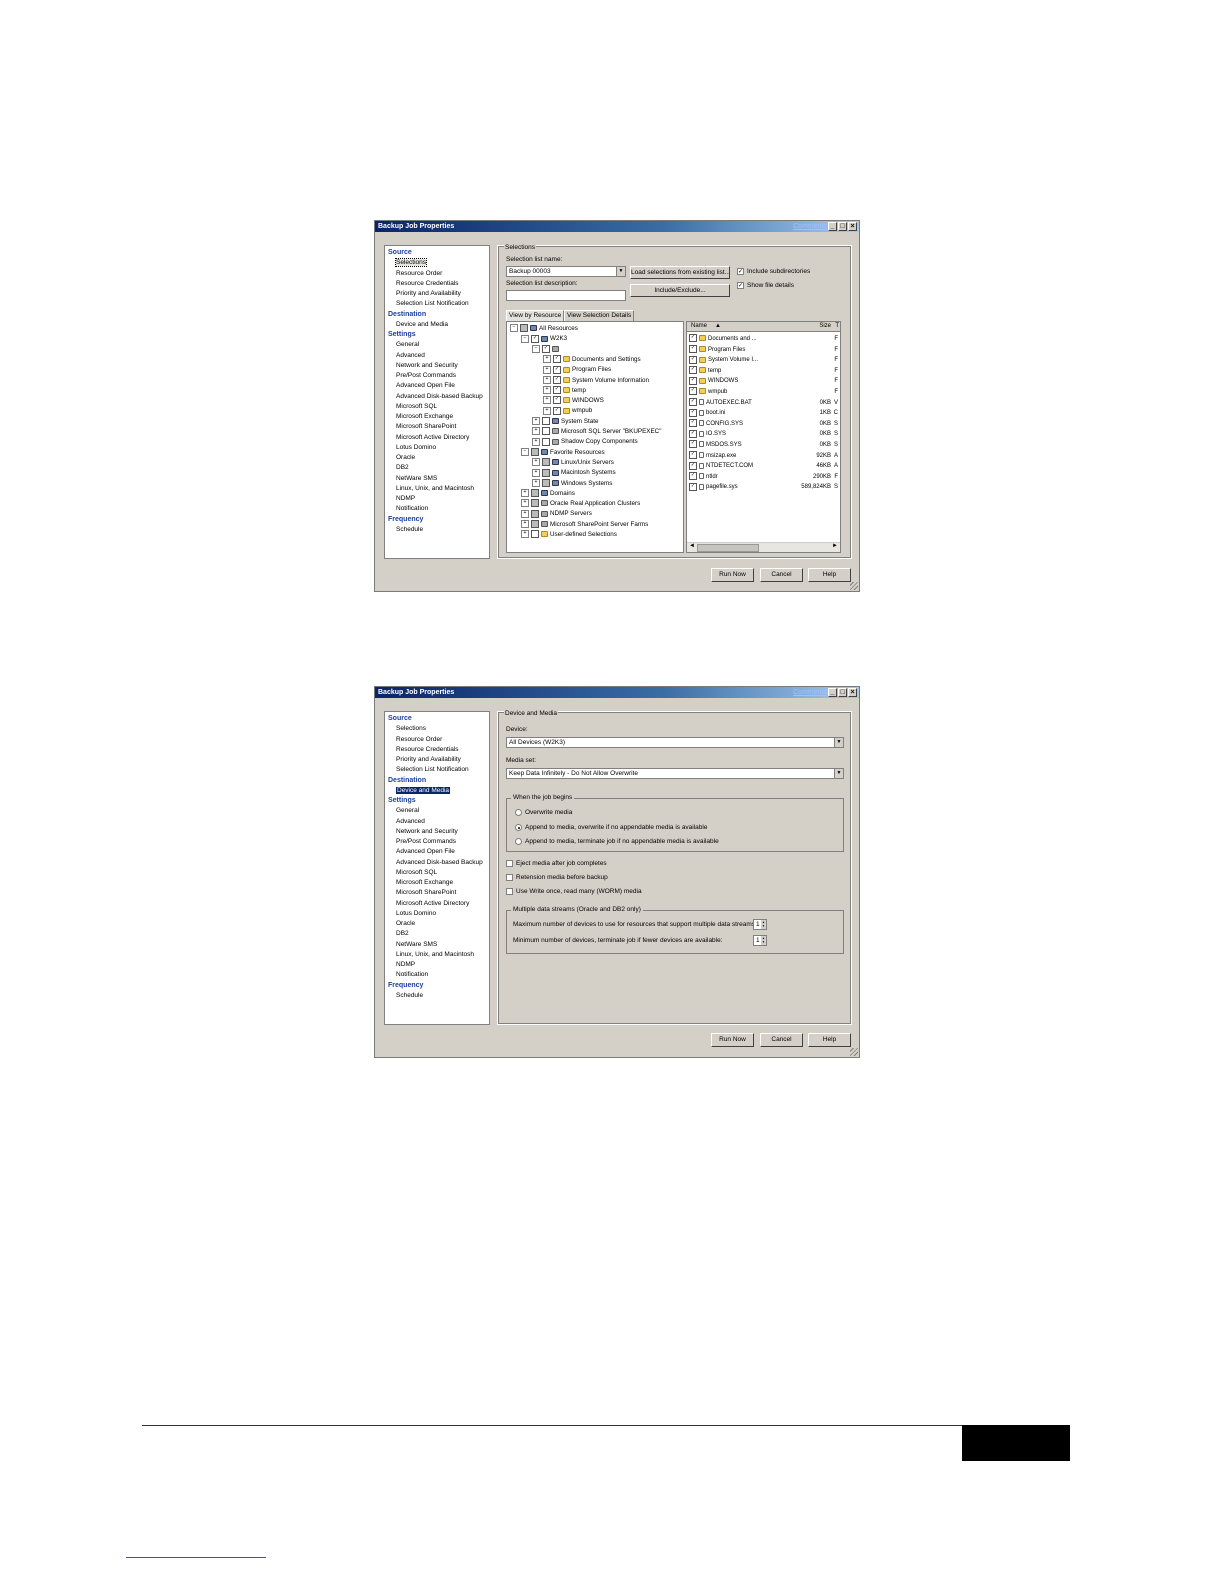 The image size is (1224, 1584). I want to click on list-item: ✓ wmpub F, so click(763, 392).